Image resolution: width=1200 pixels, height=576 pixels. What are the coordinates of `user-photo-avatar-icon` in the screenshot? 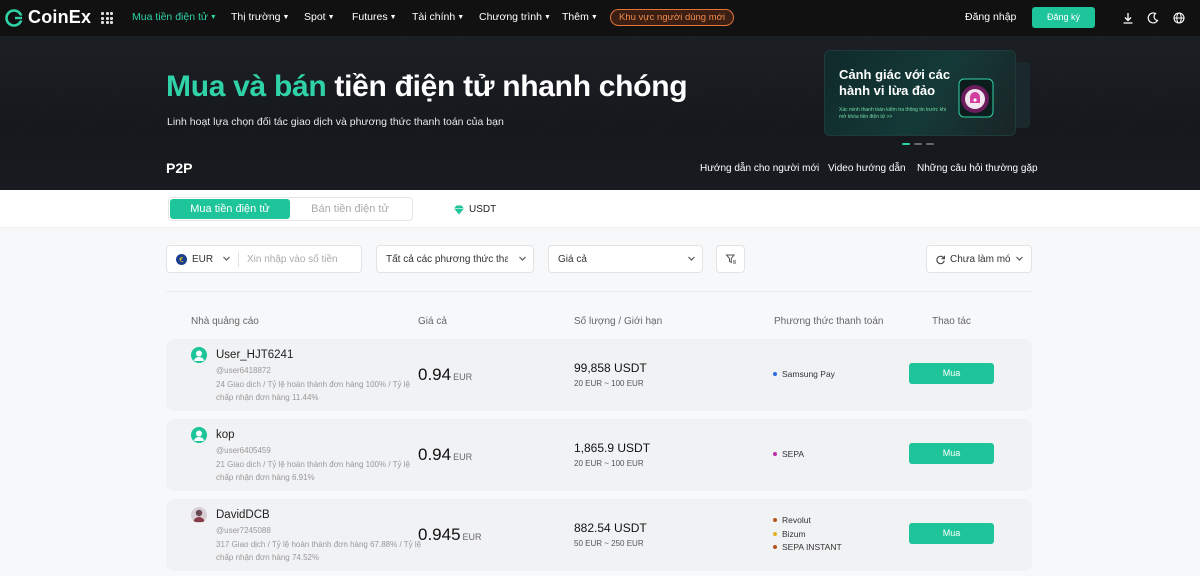 It's located at (199, 515).